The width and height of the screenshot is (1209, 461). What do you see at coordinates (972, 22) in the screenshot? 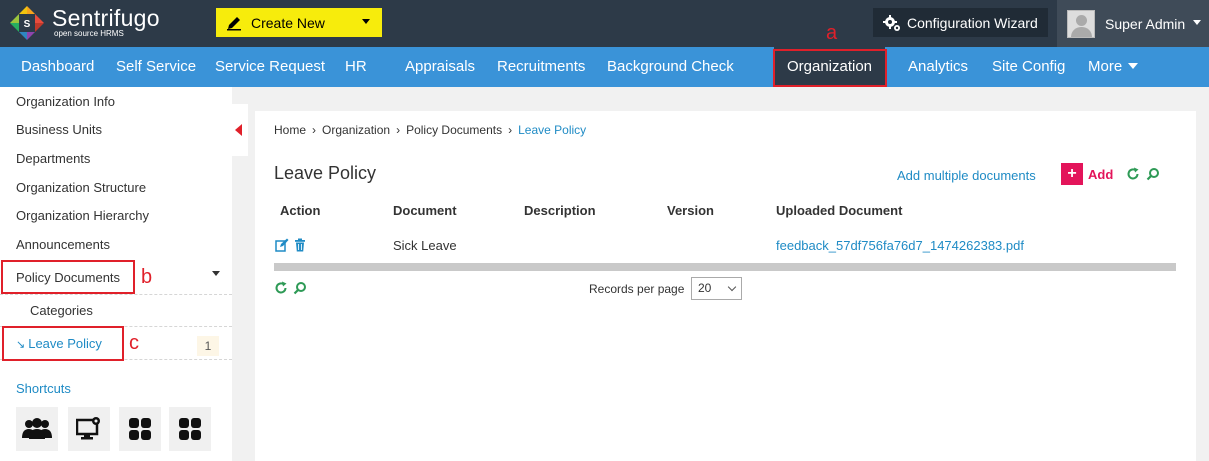
I see `configuration-wizard-label: Configuration Wizard` at bounding box center [972, 22].